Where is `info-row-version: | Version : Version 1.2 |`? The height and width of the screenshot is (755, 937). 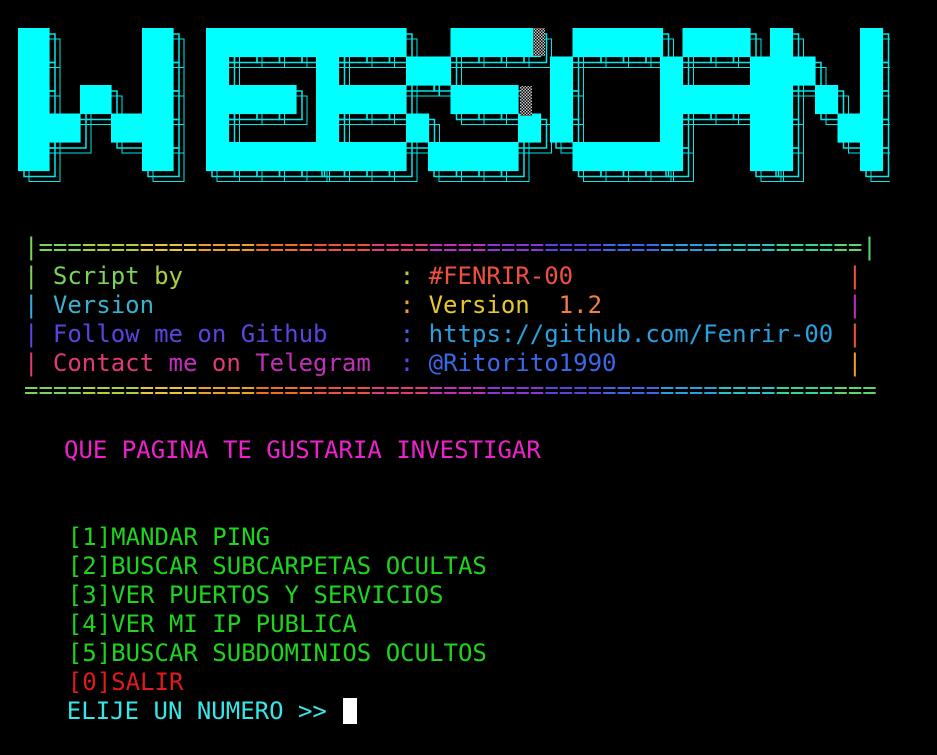 info-row-version: | Version : Version 1.2 | is located at coordinates (443, 305).